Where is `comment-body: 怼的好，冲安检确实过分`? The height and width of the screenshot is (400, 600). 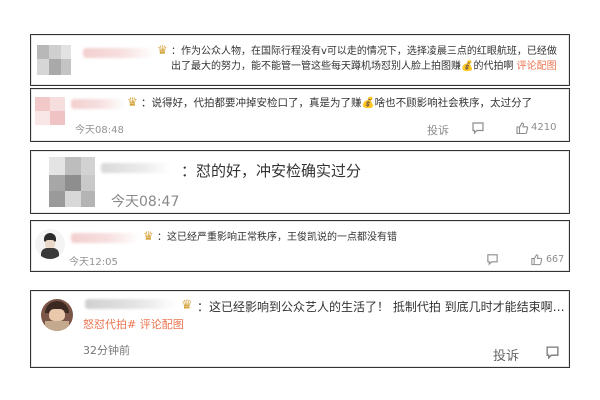
comment-body: 怼的好，冲安检确实过分 is located at coordinates (279, 171).